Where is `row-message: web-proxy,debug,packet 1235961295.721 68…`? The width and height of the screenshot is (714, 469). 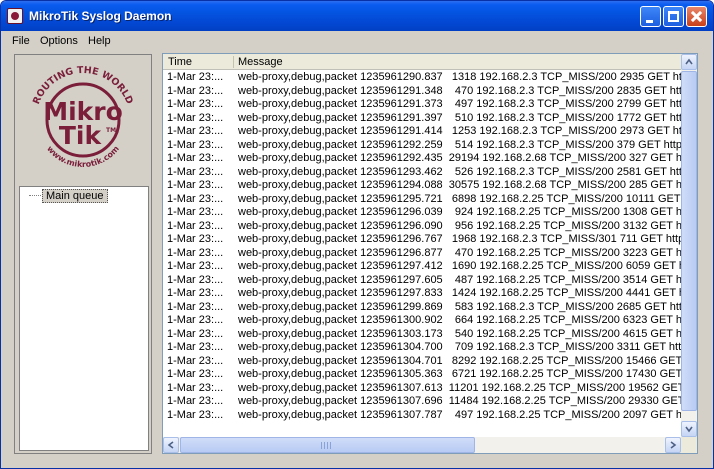 row-message: web-proxy,debug,packet 1235961295.721 68… is located at coordinates (459, 198).